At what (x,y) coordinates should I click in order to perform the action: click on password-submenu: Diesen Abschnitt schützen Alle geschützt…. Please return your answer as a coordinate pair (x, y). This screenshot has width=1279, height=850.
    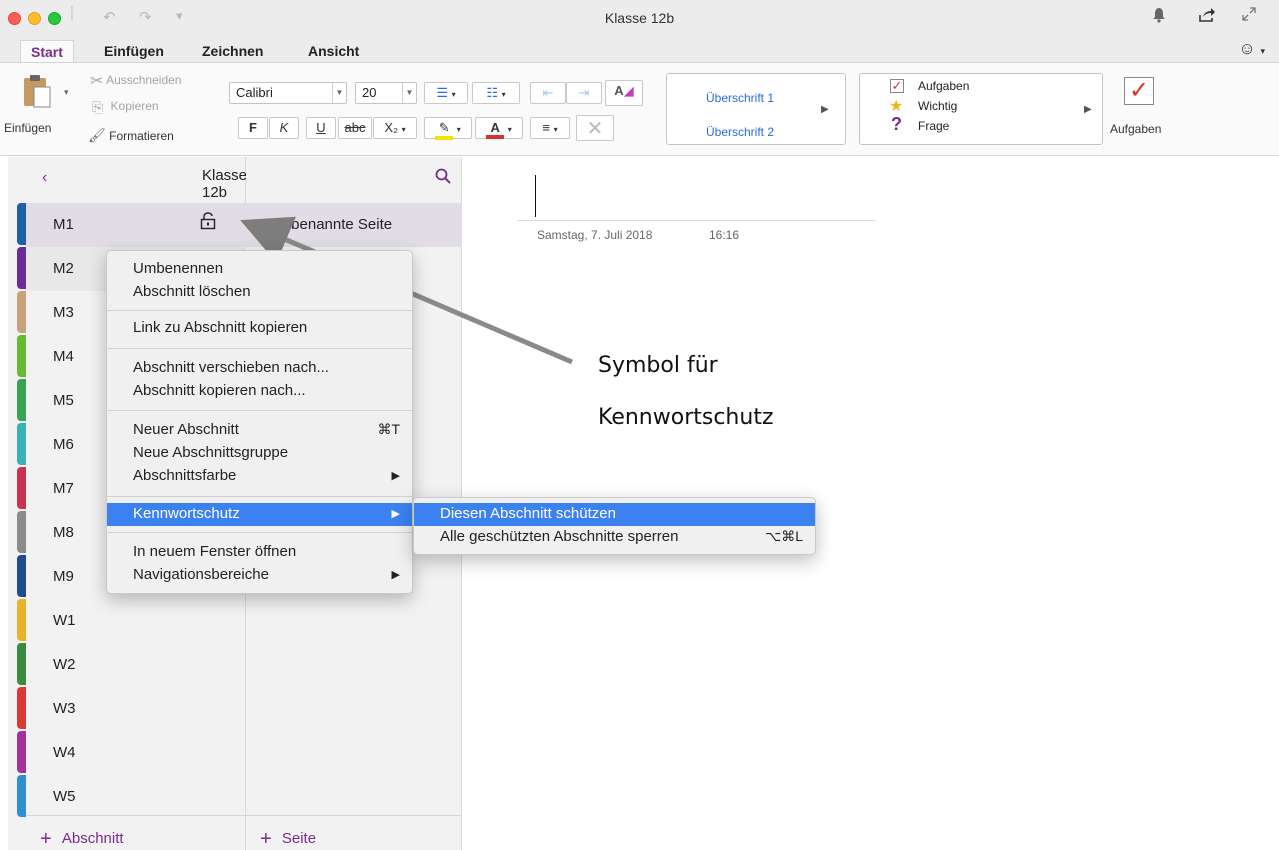
    Looking at the image, I should click on (614, 526).